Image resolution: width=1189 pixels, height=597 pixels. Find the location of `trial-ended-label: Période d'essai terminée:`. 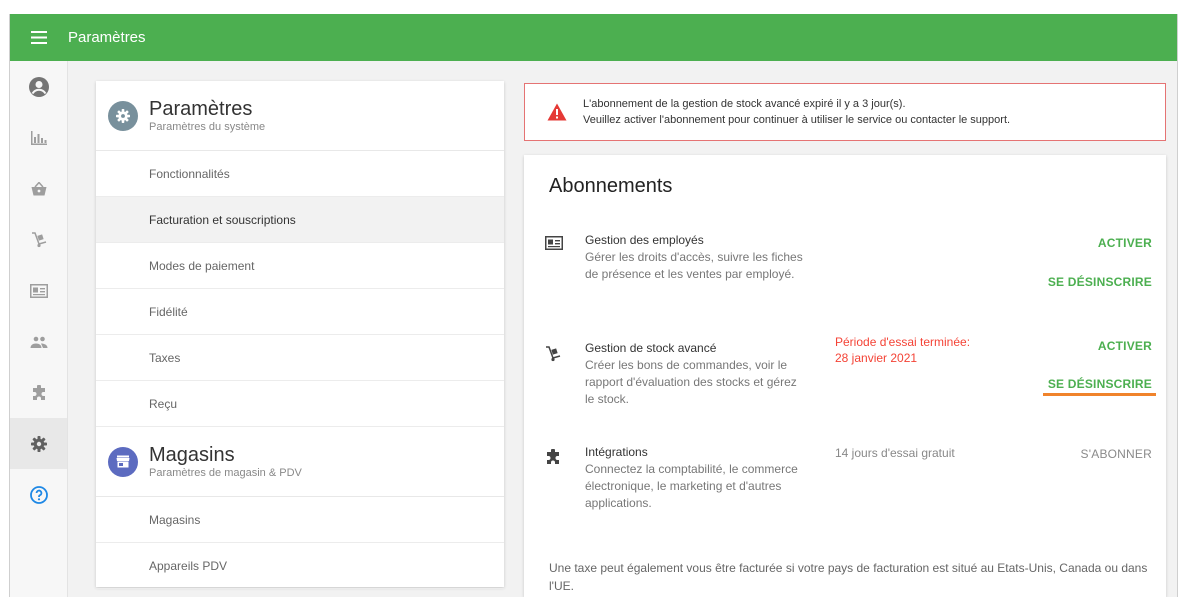

trial-ended-label: Période d'essai terminée: is located at coordinates (903, 342).